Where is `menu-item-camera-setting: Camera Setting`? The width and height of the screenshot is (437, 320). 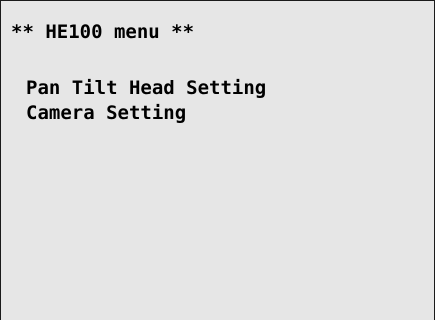 menu-item-camera-setting: Camera Setting is located at coordinates (146, 113).